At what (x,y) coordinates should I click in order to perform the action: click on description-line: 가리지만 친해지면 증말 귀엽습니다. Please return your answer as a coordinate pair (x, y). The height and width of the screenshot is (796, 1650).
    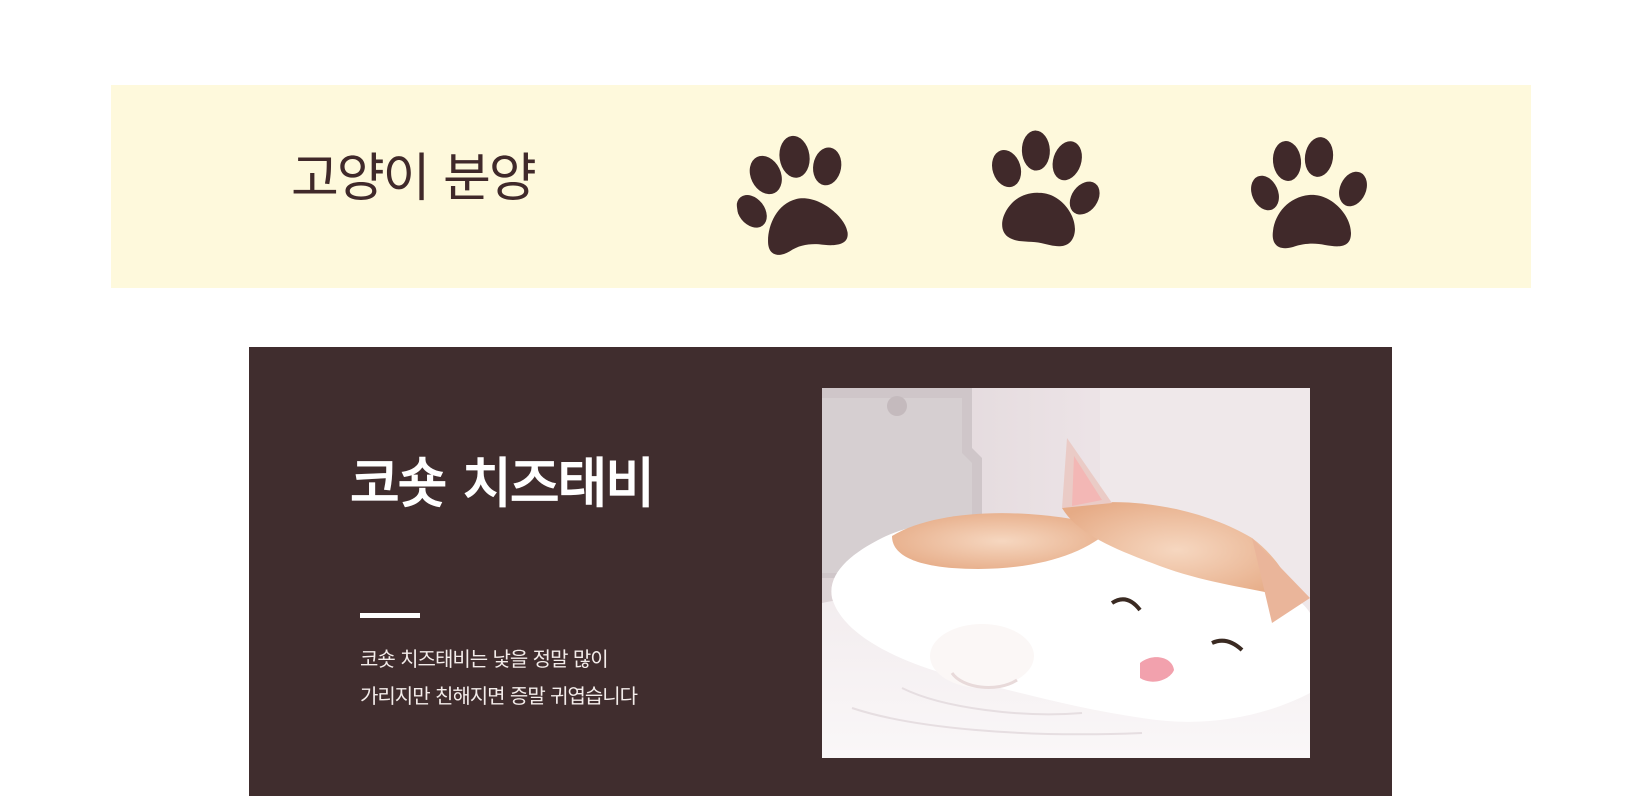
    Looking at the image, I should click on (499, 696).